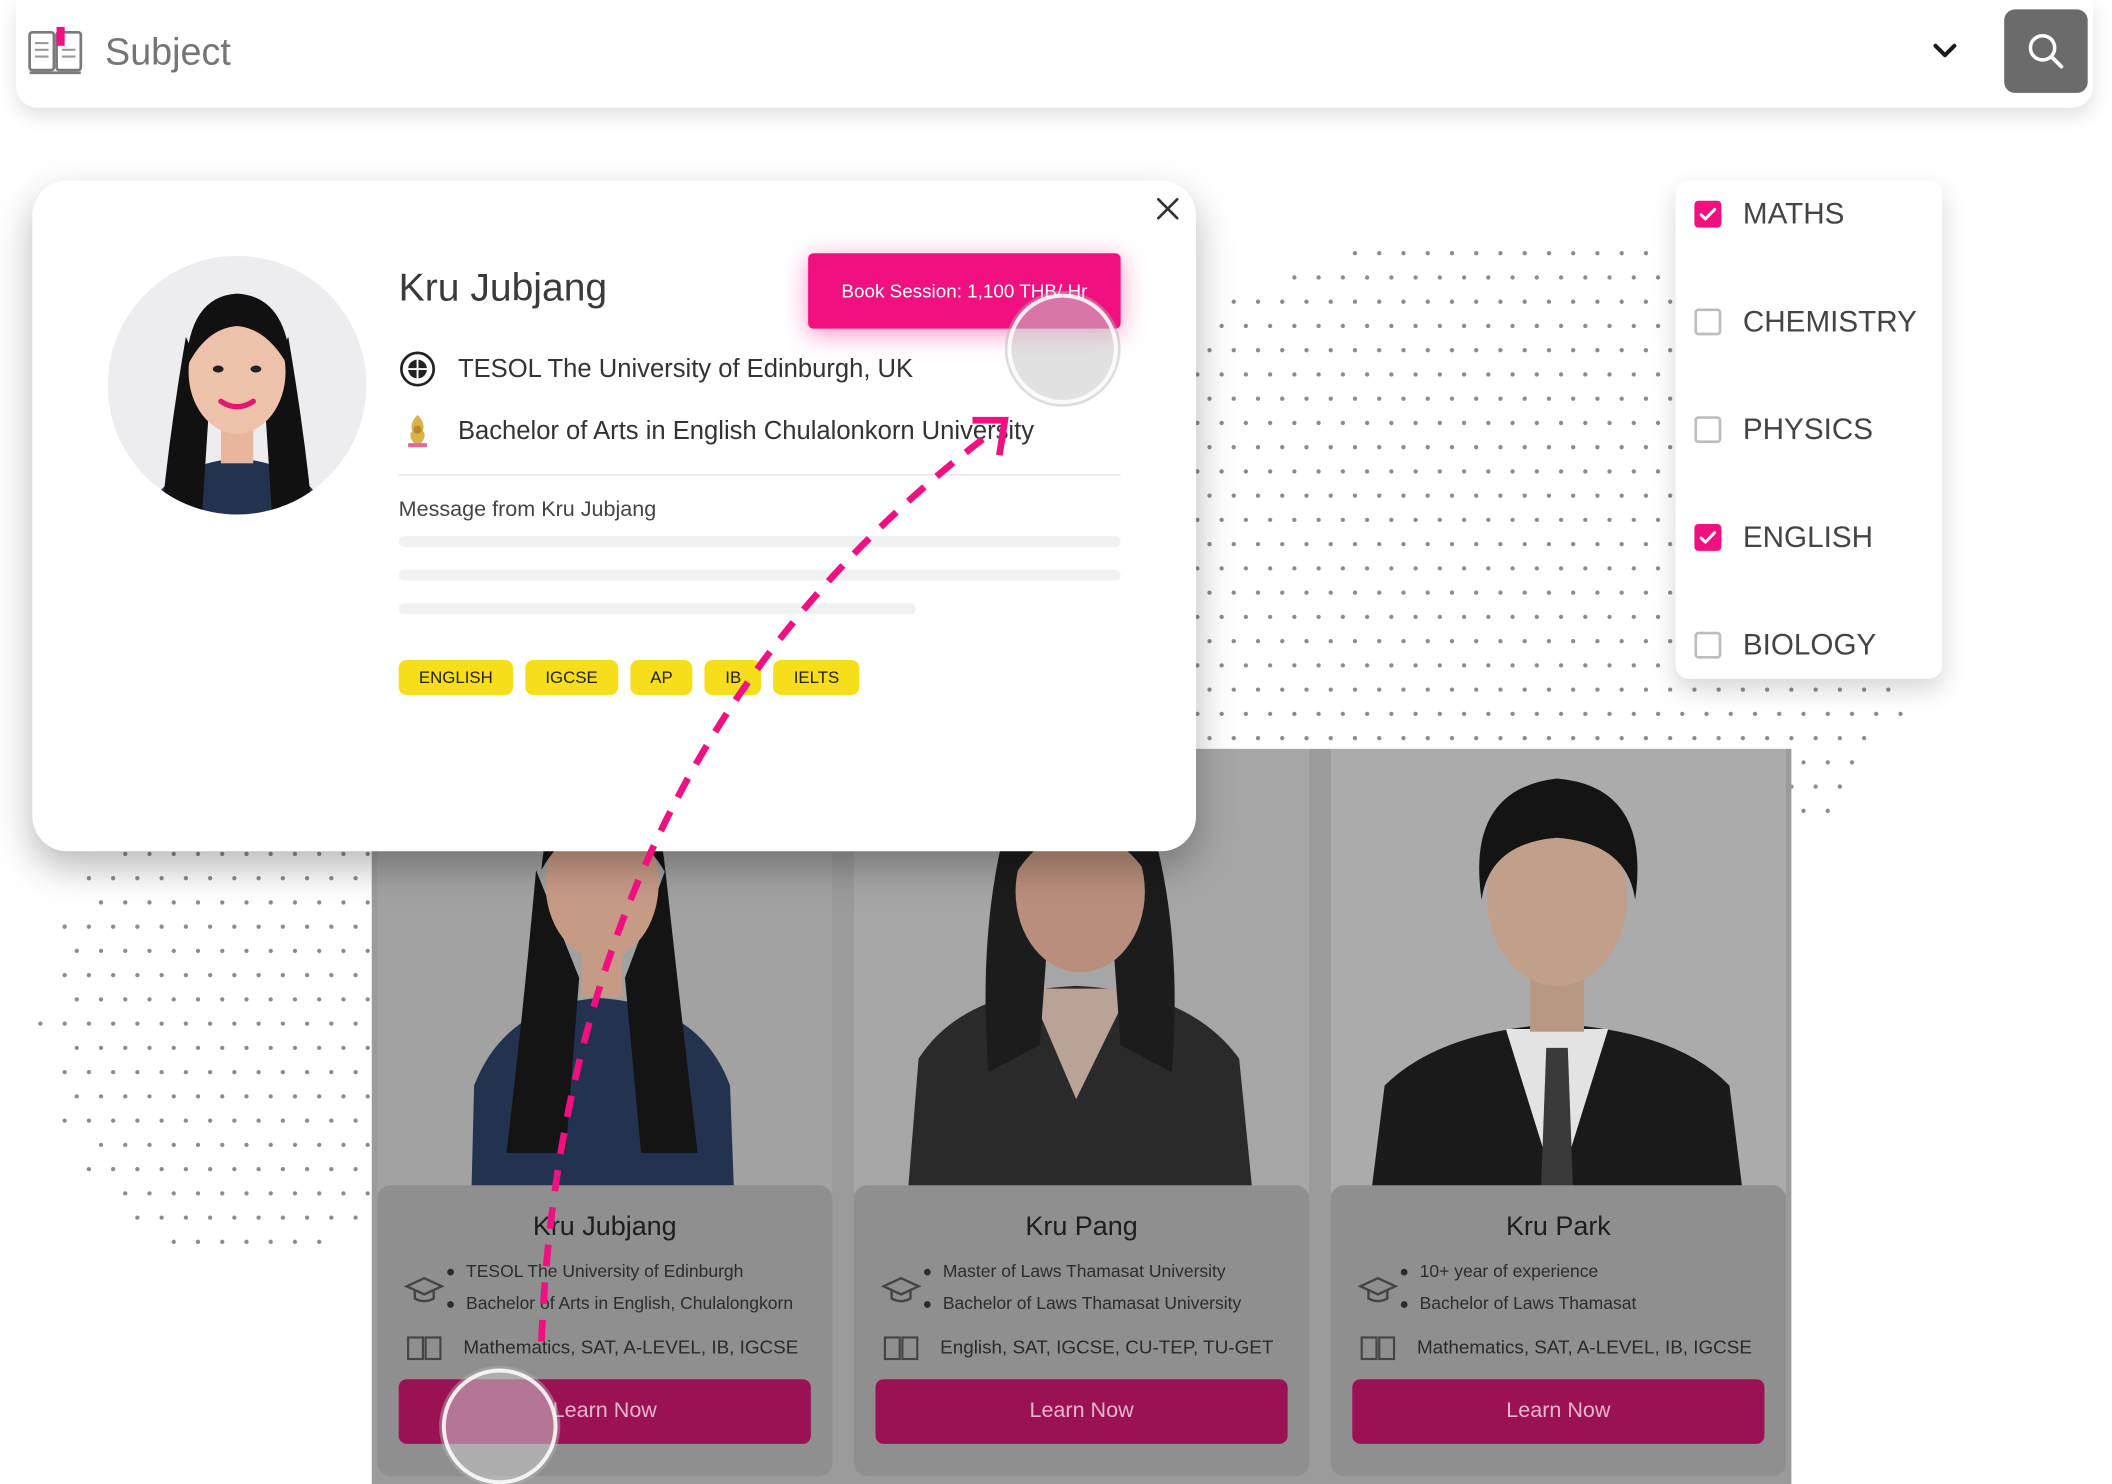 The image size is (2112, 1484). Describe the element at coordinates (1081, 1227) in the screenshot. I see `tutor-name: Kru Pang` at that location.